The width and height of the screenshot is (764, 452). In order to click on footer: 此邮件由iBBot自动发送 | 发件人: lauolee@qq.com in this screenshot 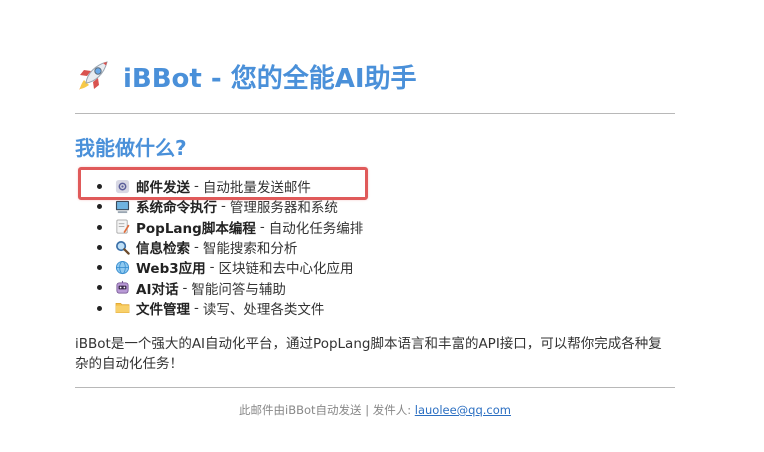, I will do `click(375, 410)`.